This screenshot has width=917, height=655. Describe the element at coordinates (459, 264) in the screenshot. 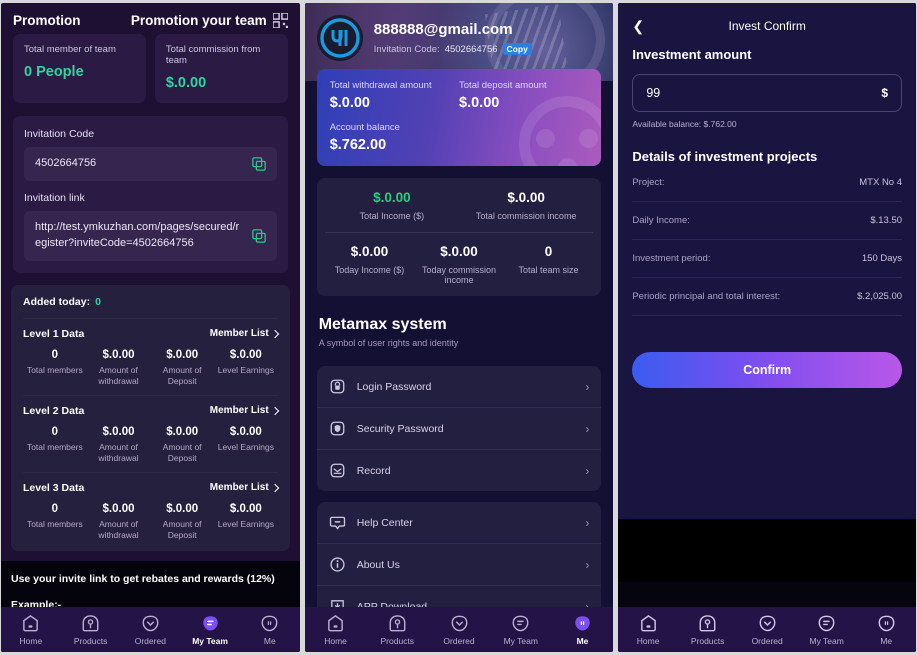

I see `income-cell: $.0.00 Today commission income` at that location.